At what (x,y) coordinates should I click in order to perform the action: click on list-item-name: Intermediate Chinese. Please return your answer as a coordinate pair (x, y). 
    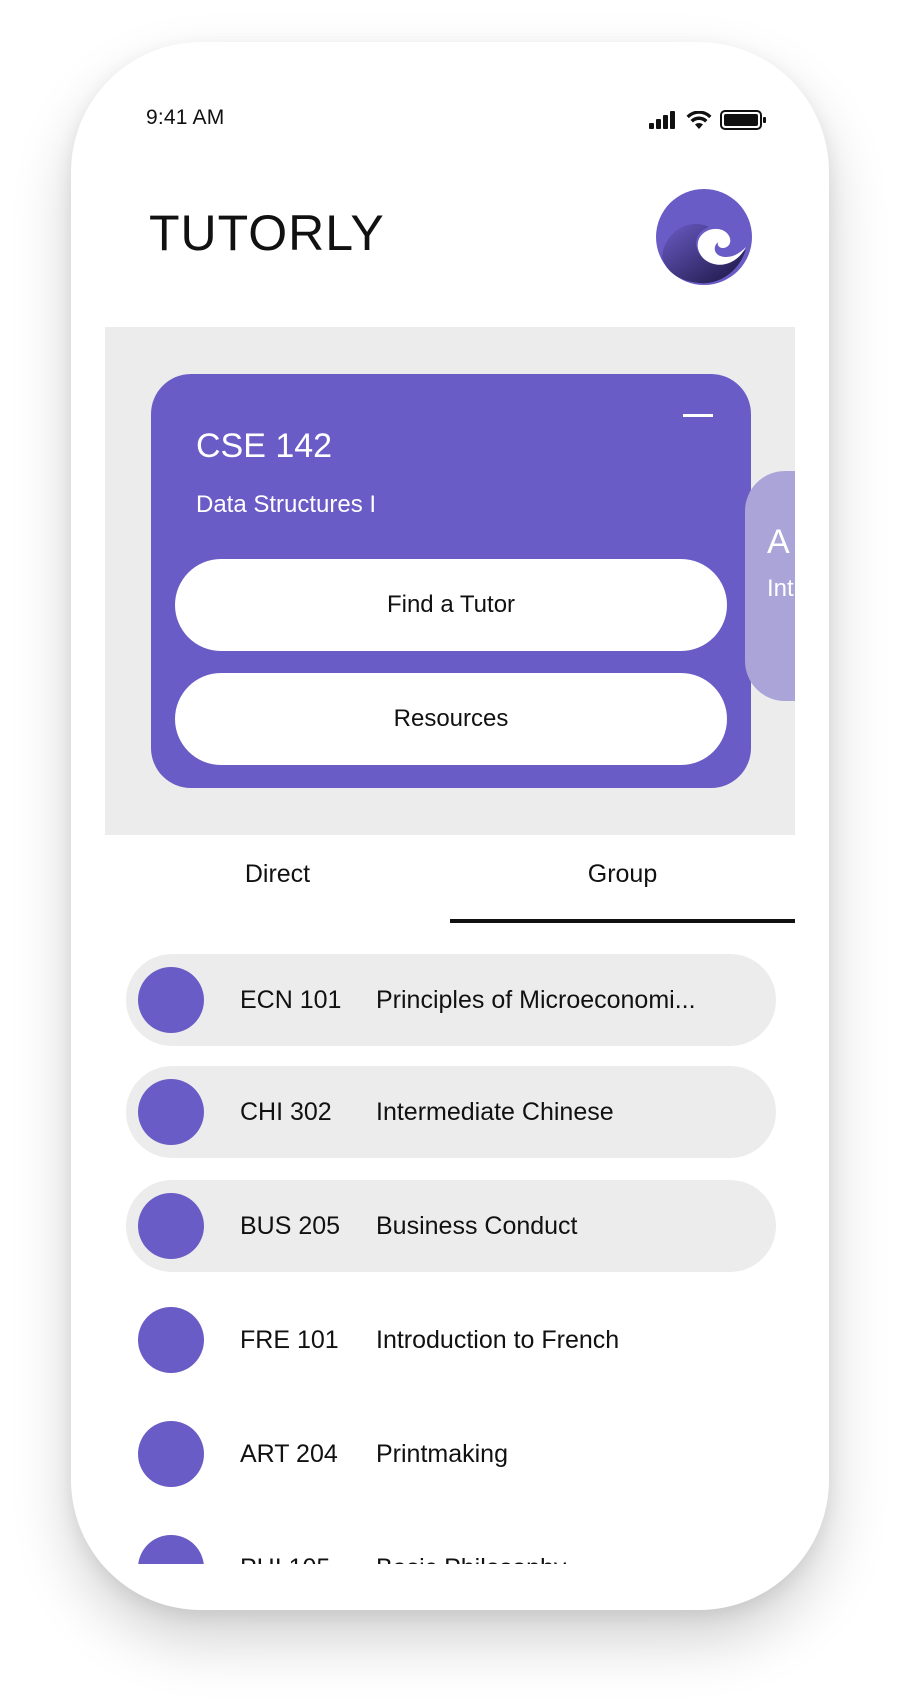
    Looking at the image, I should click on (495, 1111).